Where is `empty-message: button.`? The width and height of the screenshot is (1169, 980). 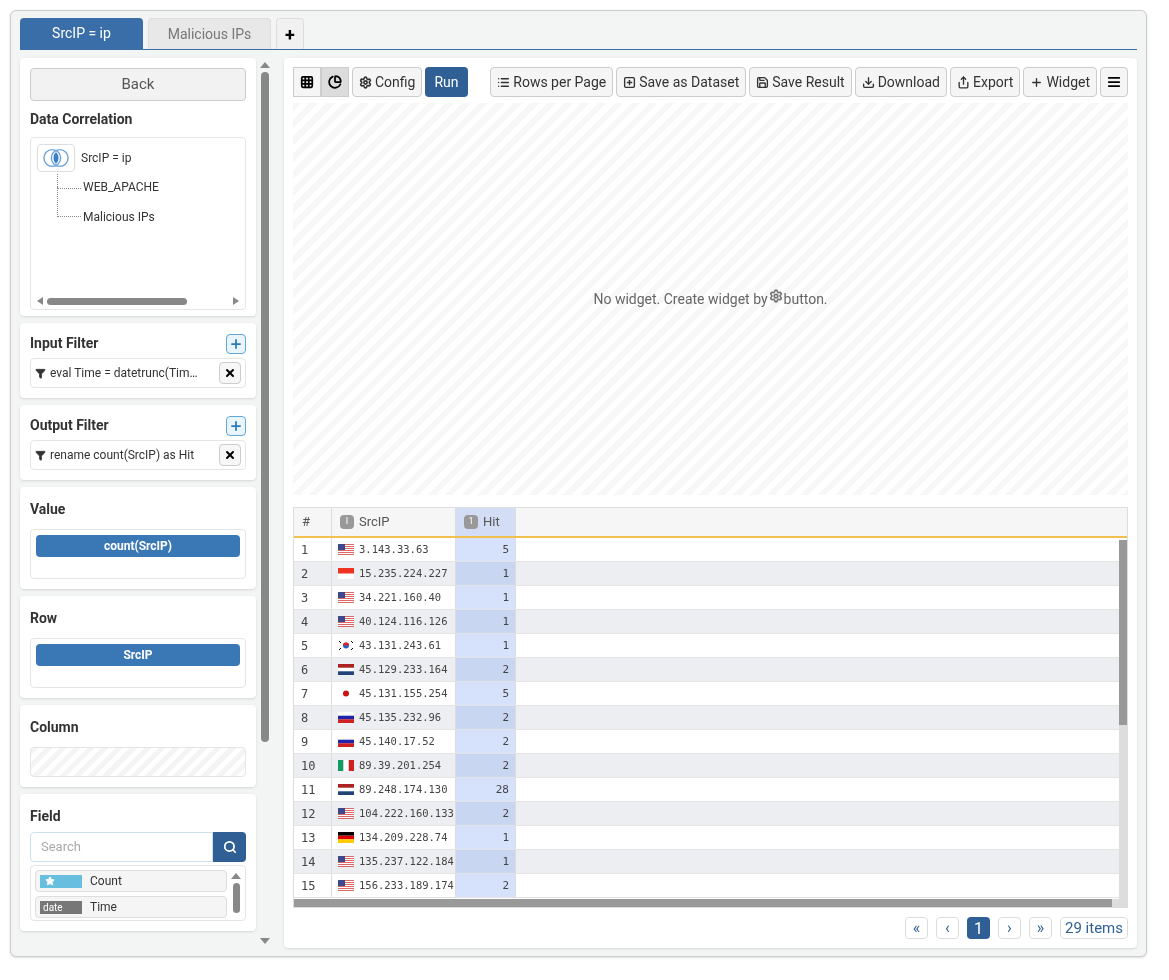
empty-message: button. is located at coordinates (805, 299).